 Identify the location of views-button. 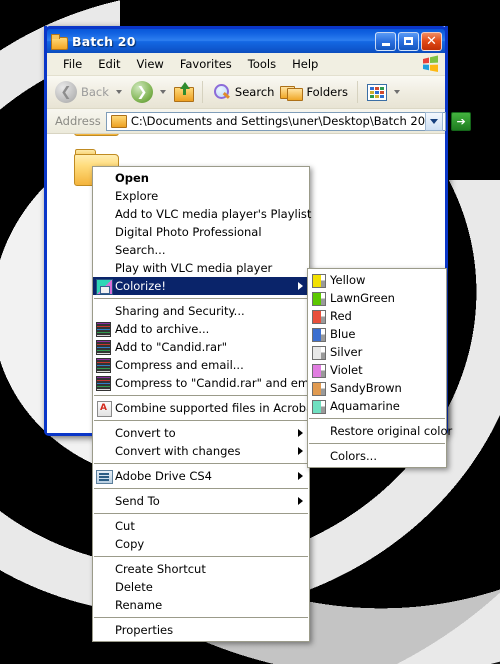
(385, 92).